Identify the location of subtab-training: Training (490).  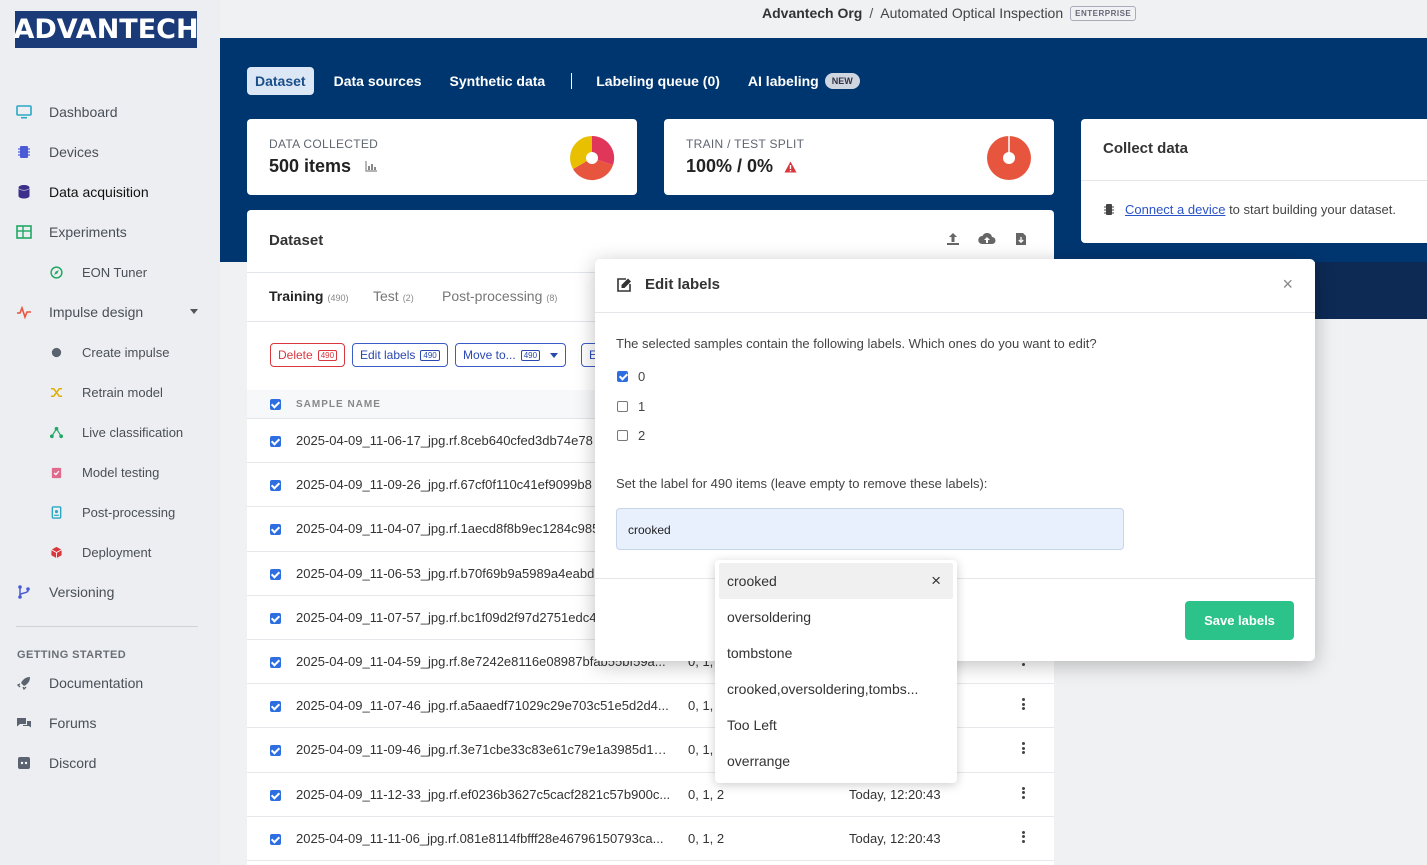
(308, 296).